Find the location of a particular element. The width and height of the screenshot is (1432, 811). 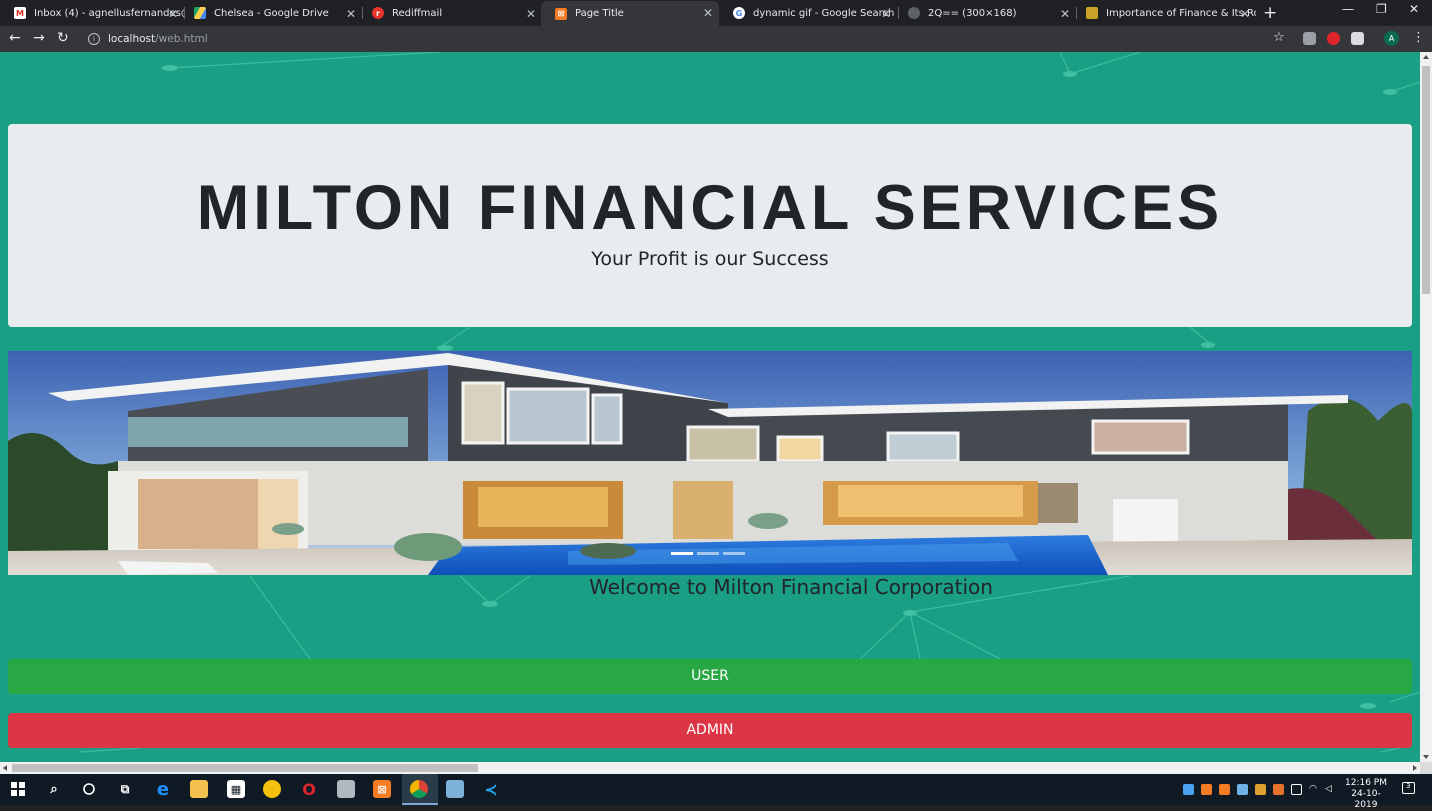

notification-count: 3 is located at coordinates (1408, 786).